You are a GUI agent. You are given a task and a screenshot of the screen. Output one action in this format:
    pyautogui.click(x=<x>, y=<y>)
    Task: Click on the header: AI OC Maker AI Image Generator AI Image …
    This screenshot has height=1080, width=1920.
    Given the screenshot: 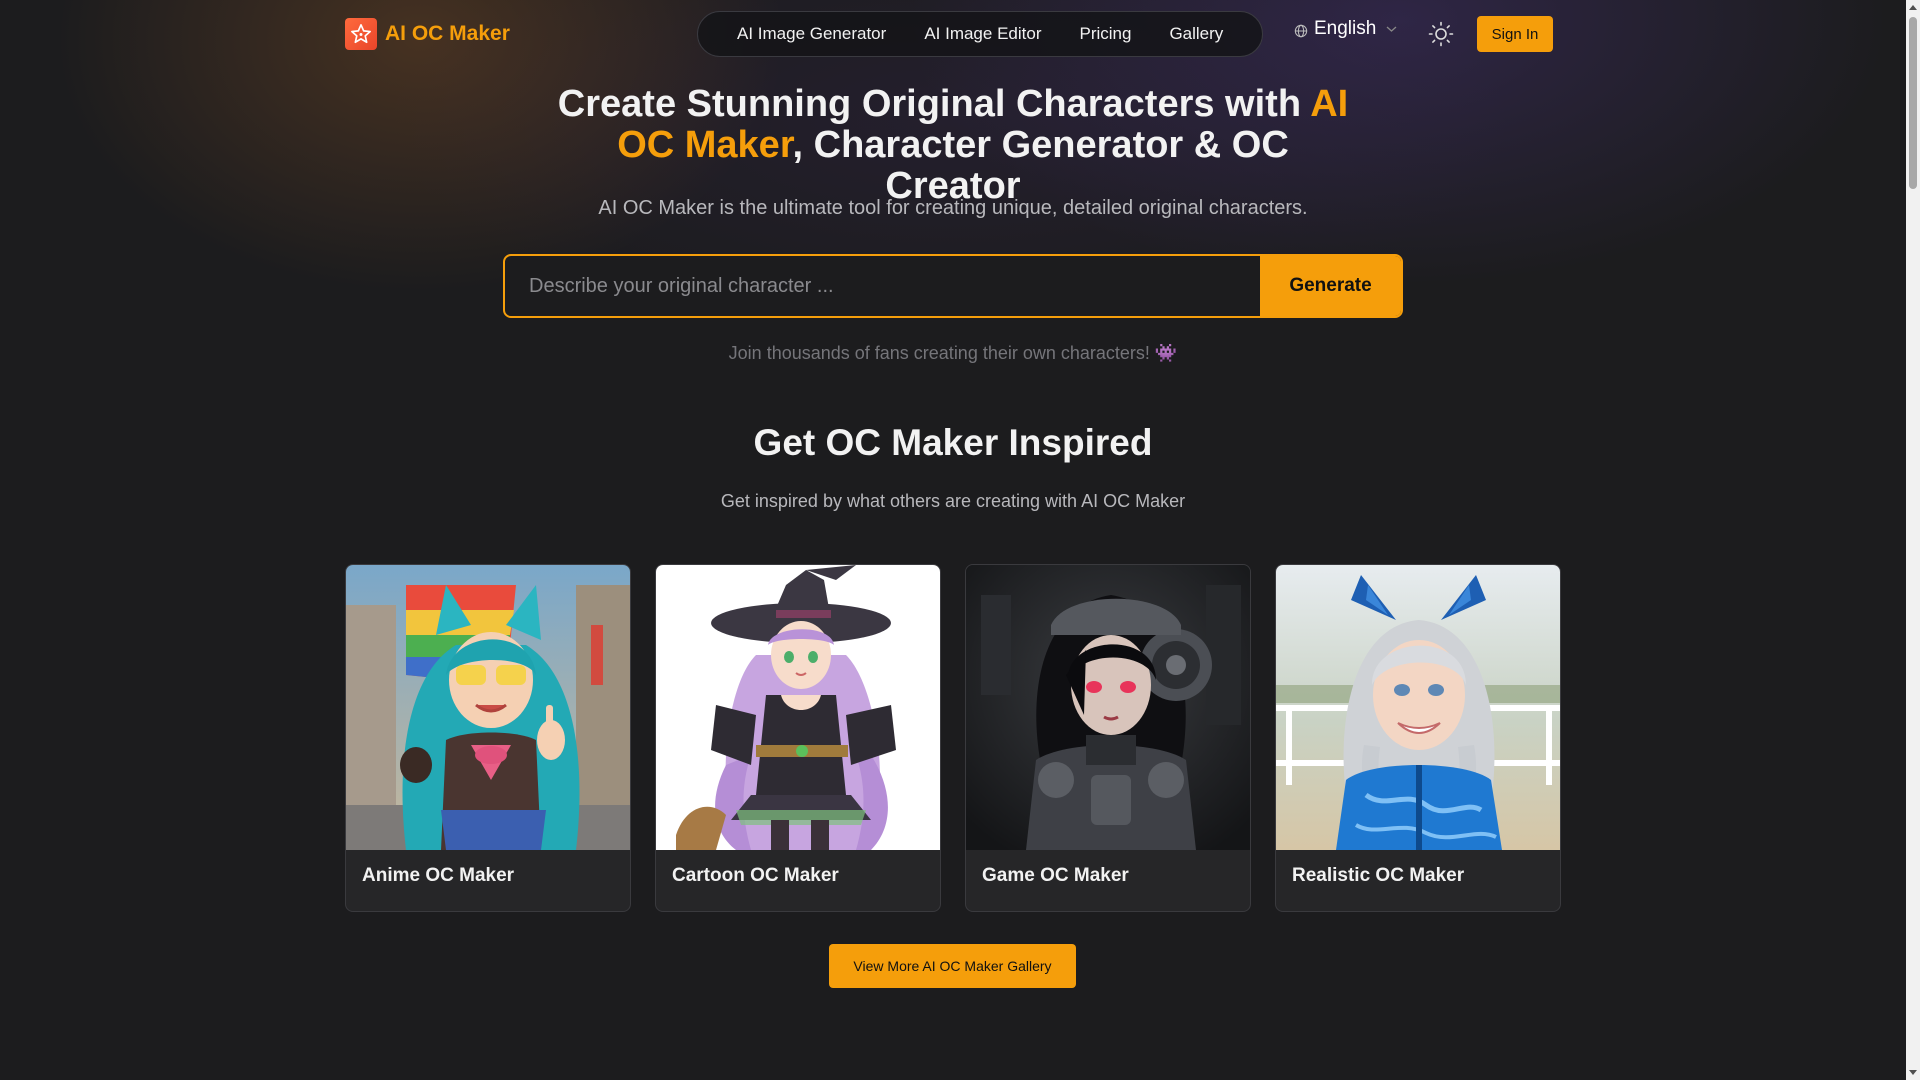 What is the action you would take?
    pyautogui.click(x=953, y=34)
    